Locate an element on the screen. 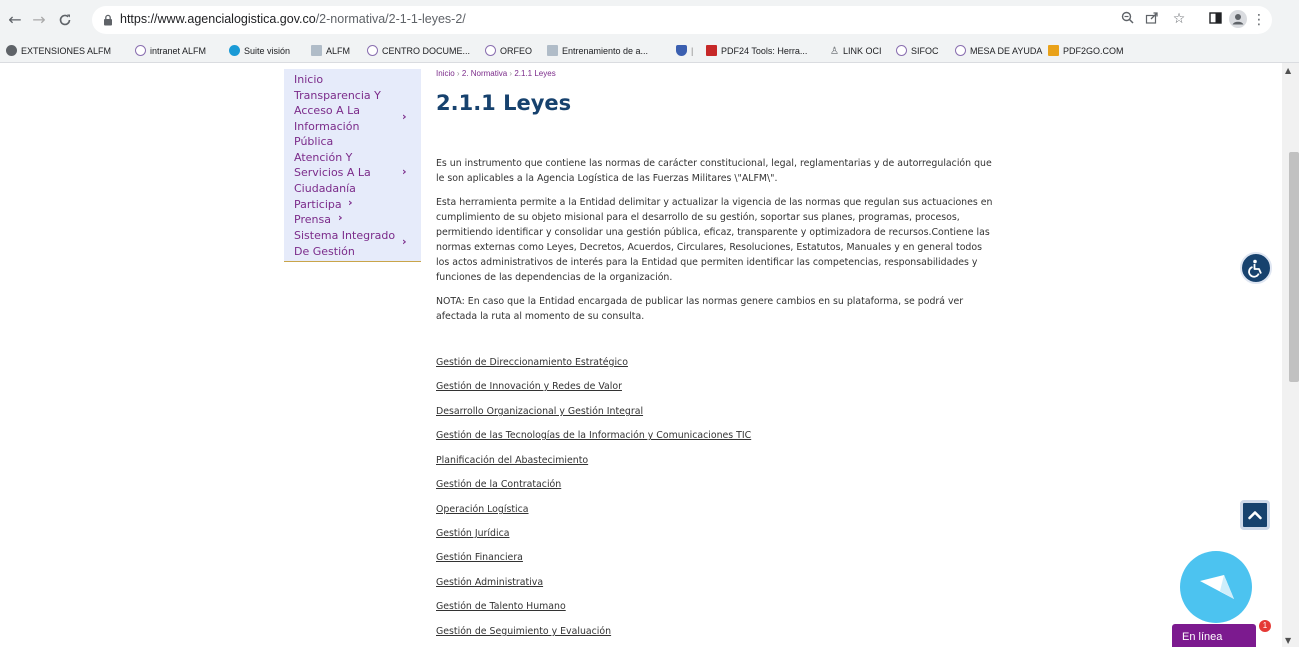 The height and width of the screenshot is (650, 1299). side-panel-icon is located at coordinates (1215, 20).